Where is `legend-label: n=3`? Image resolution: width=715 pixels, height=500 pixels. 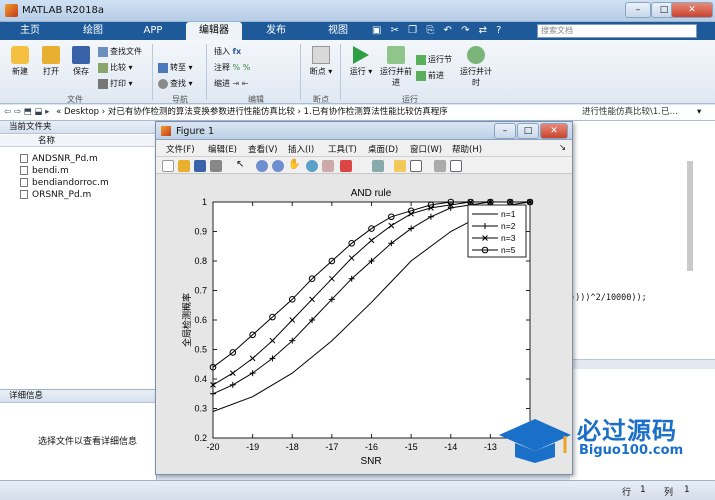 legend-label: n=3 is located at coordinates (508, 238).